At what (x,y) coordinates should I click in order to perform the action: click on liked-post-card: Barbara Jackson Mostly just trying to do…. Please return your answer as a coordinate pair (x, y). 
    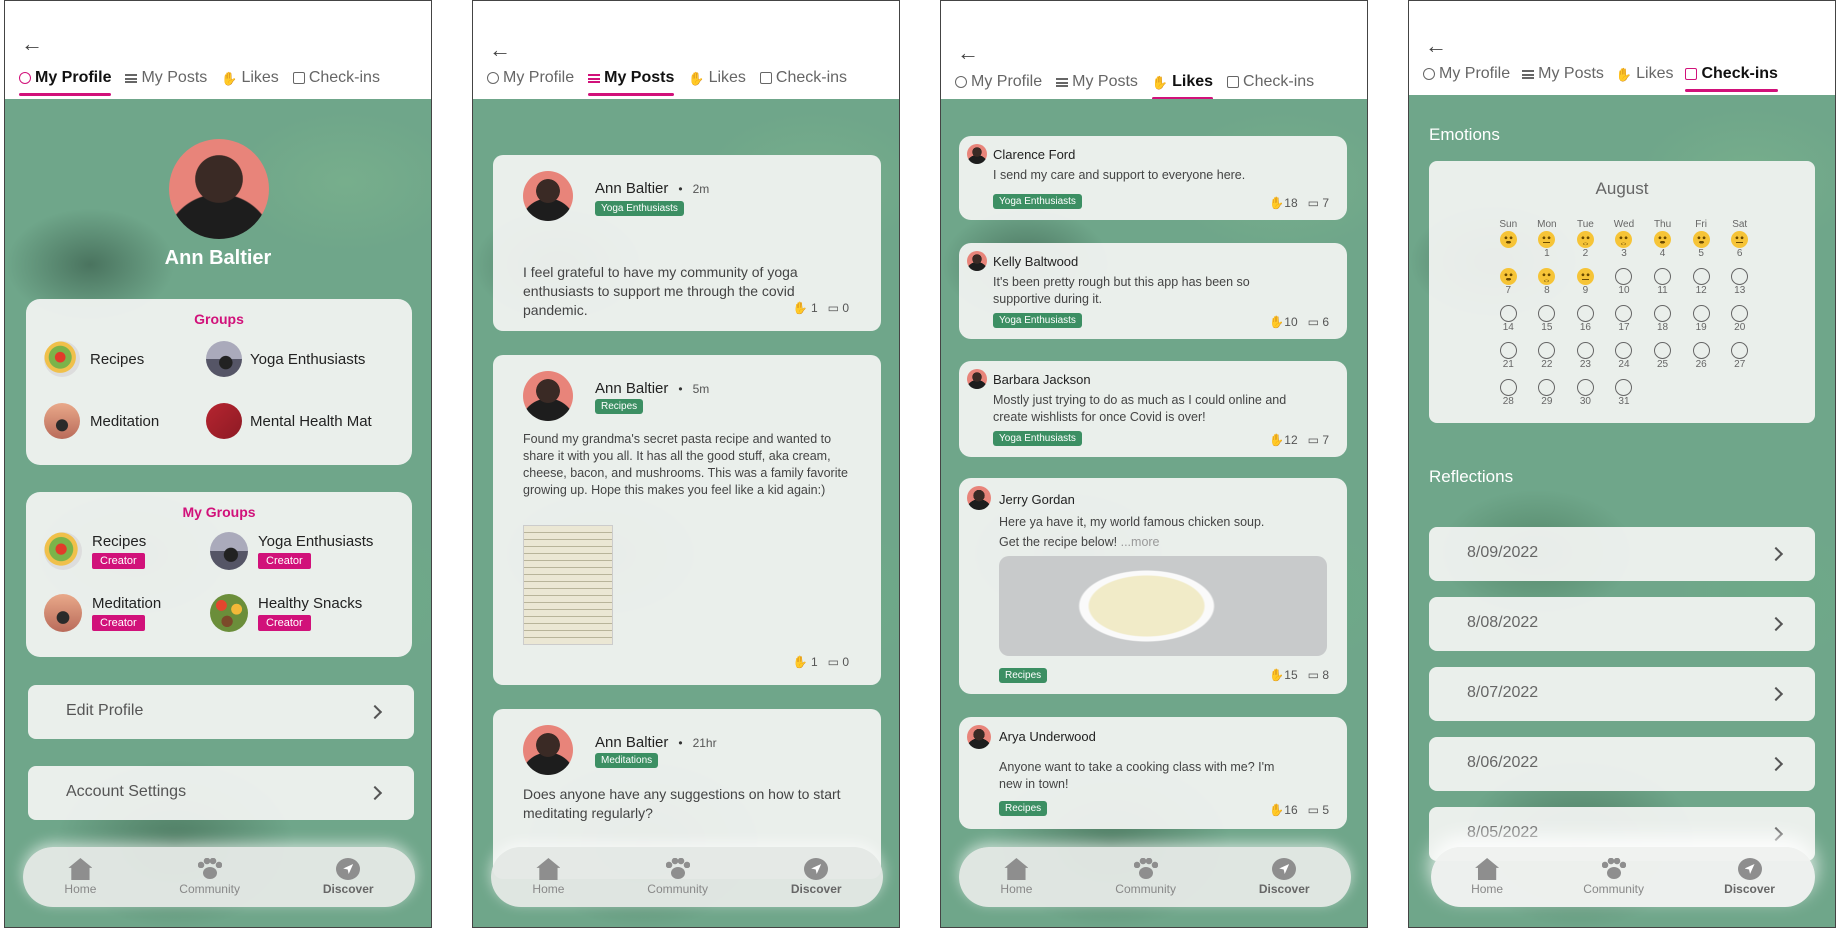
    Looking at the image, I should click on (1153, 409).